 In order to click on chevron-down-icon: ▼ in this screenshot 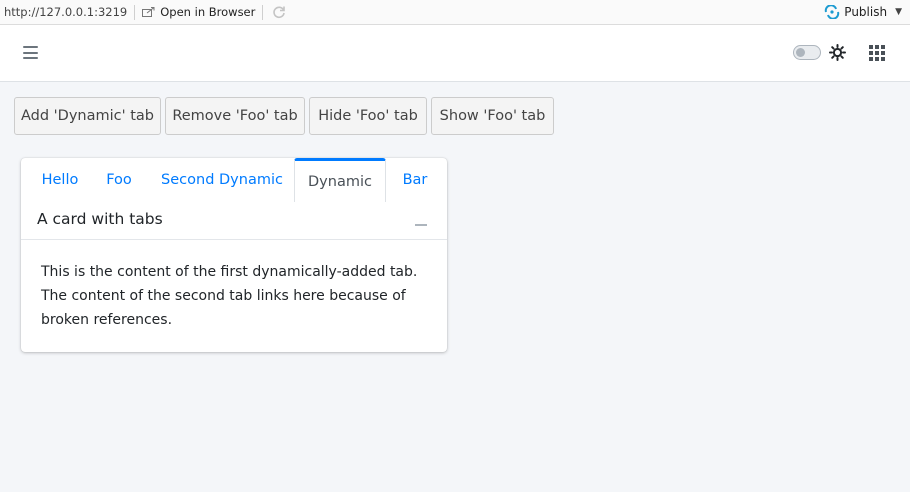, I will do `click(898, 12)`.